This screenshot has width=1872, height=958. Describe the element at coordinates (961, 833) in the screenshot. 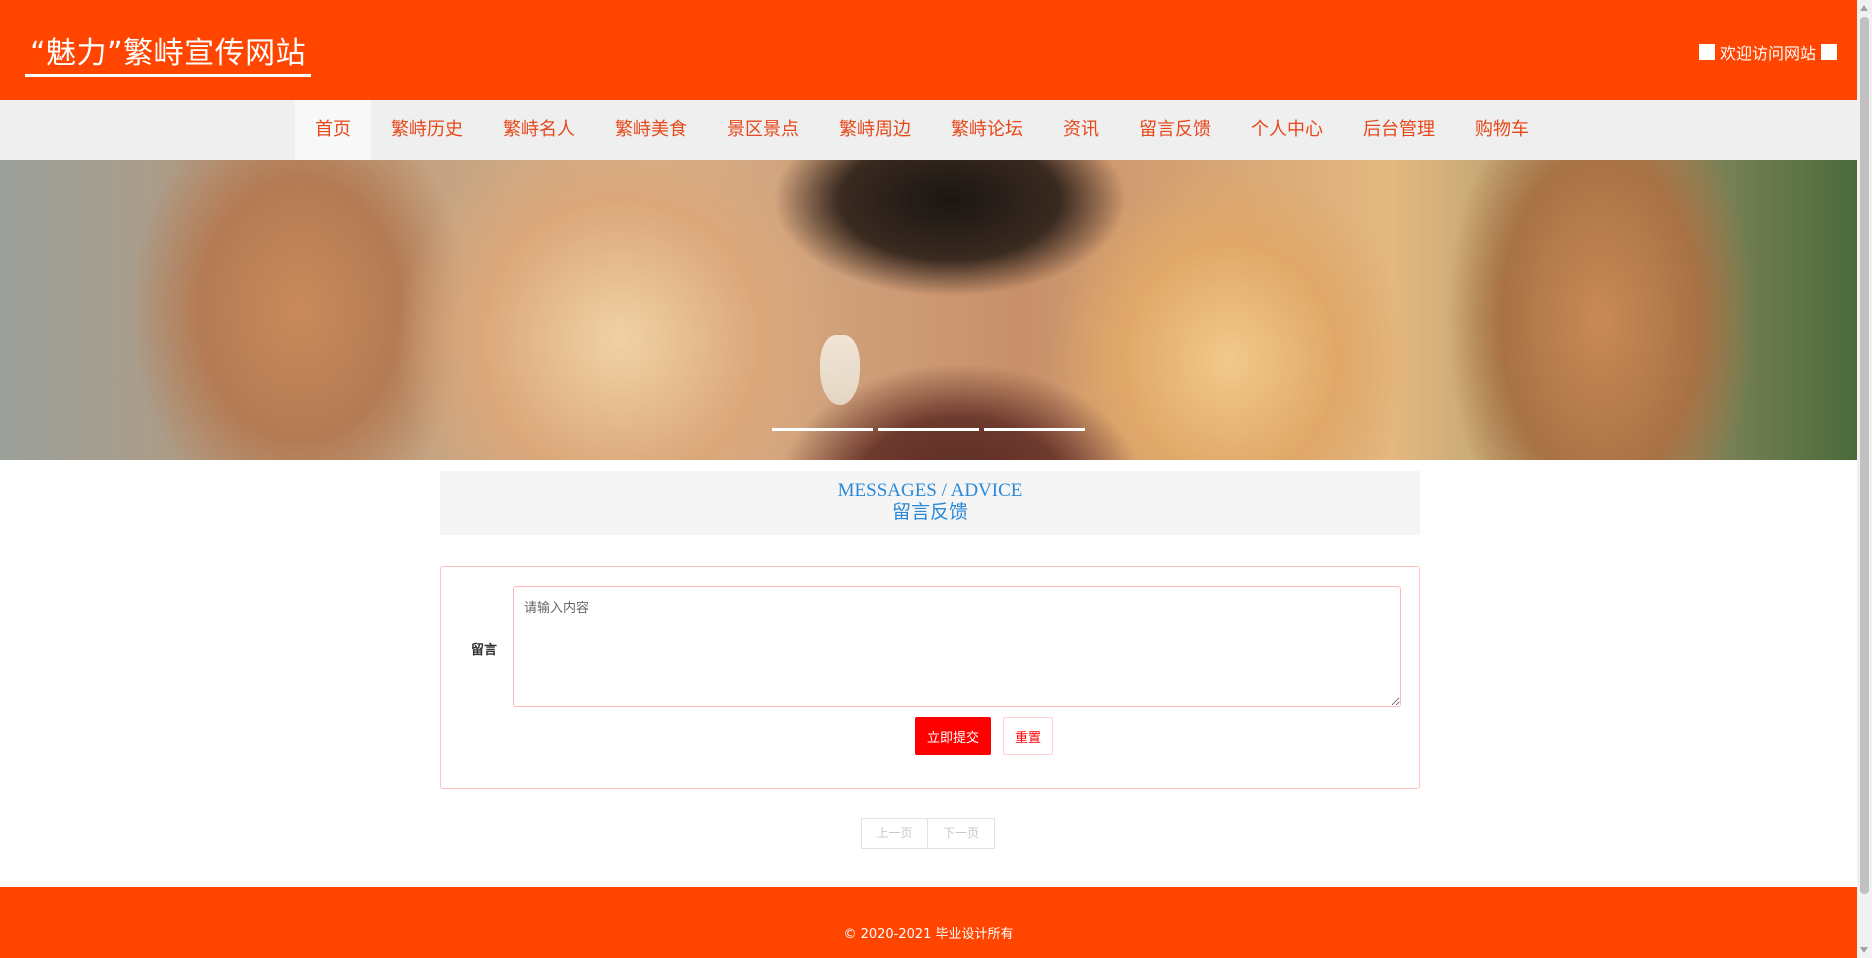

I see `next-page-button: 下一页` at that location.